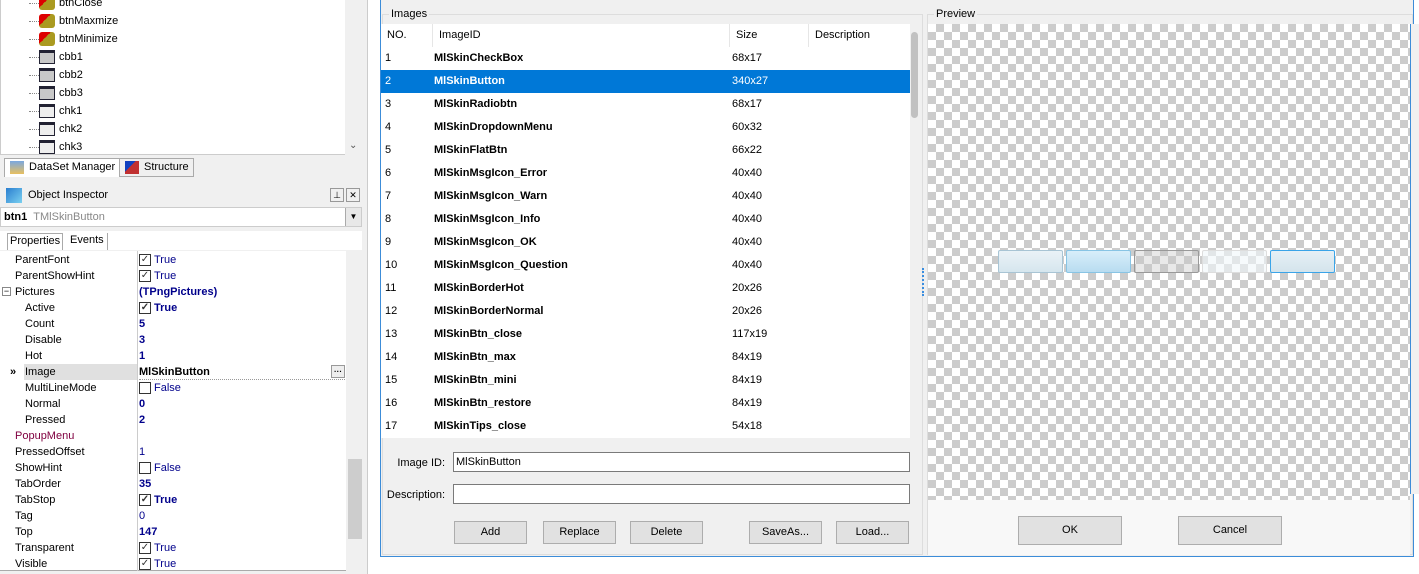 Image resolution: width=1419 pixels, height=574 pixels. Describe the element at coordinates (914, 75) in the screenshot. I see `list-scrollbar-thumb` at that location.